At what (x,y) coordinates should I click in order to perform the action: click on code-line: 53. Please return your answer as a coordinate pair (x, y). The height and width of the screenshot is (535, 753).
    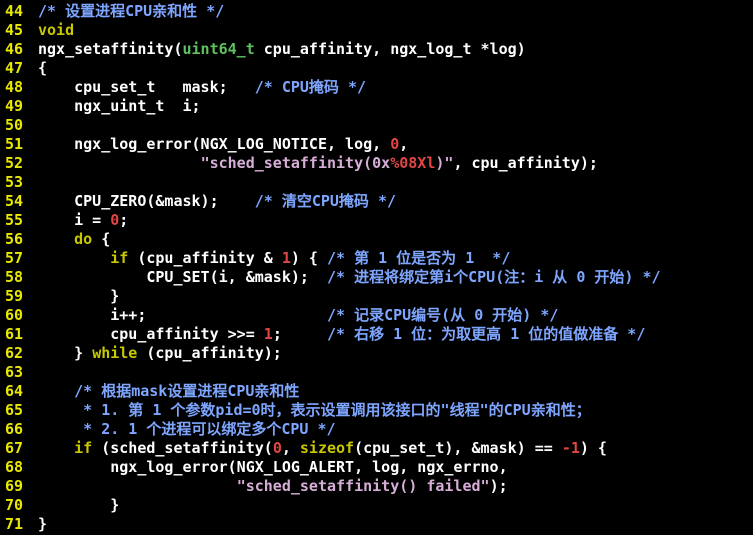
    Looking at the image, I should click on (376, 182).